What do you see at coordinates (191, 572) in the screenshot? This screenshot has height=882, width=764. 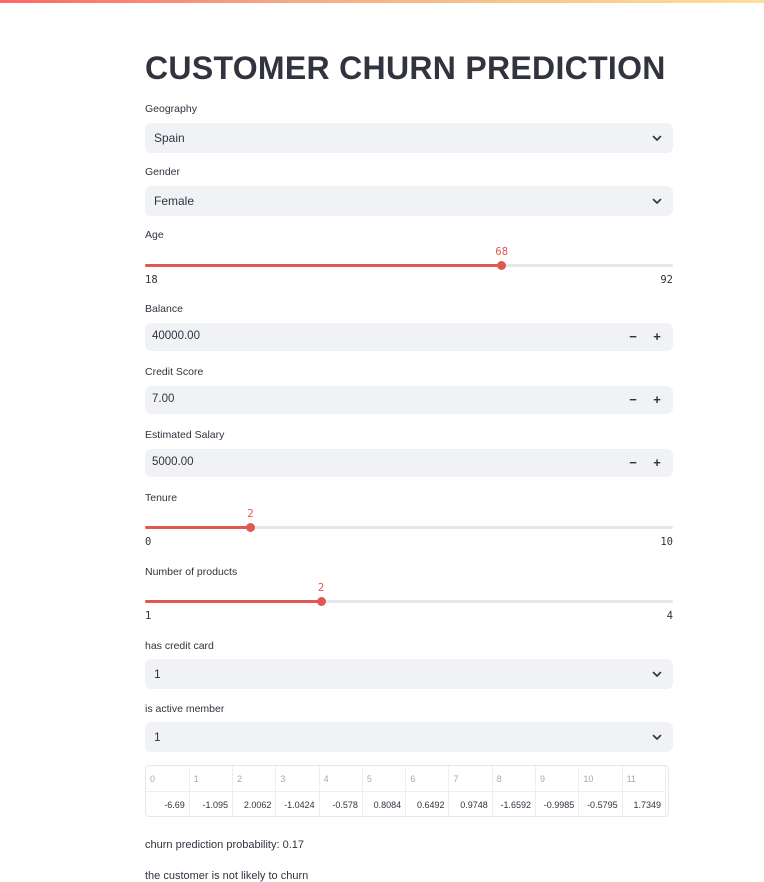 I see `num-products-label: Number of products` at bounding box center [191, 572].